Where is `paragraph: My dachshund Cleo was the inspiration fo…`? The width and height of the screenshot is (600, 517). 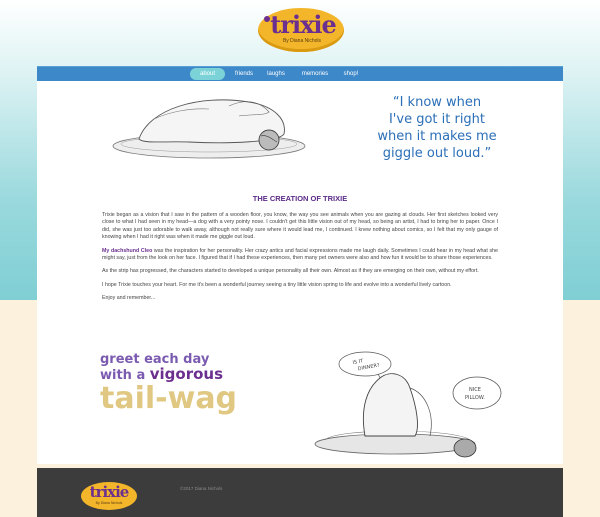
paragraph: My dachshund Cleo was the inspiration fo… is located at coordinates (300, 255).